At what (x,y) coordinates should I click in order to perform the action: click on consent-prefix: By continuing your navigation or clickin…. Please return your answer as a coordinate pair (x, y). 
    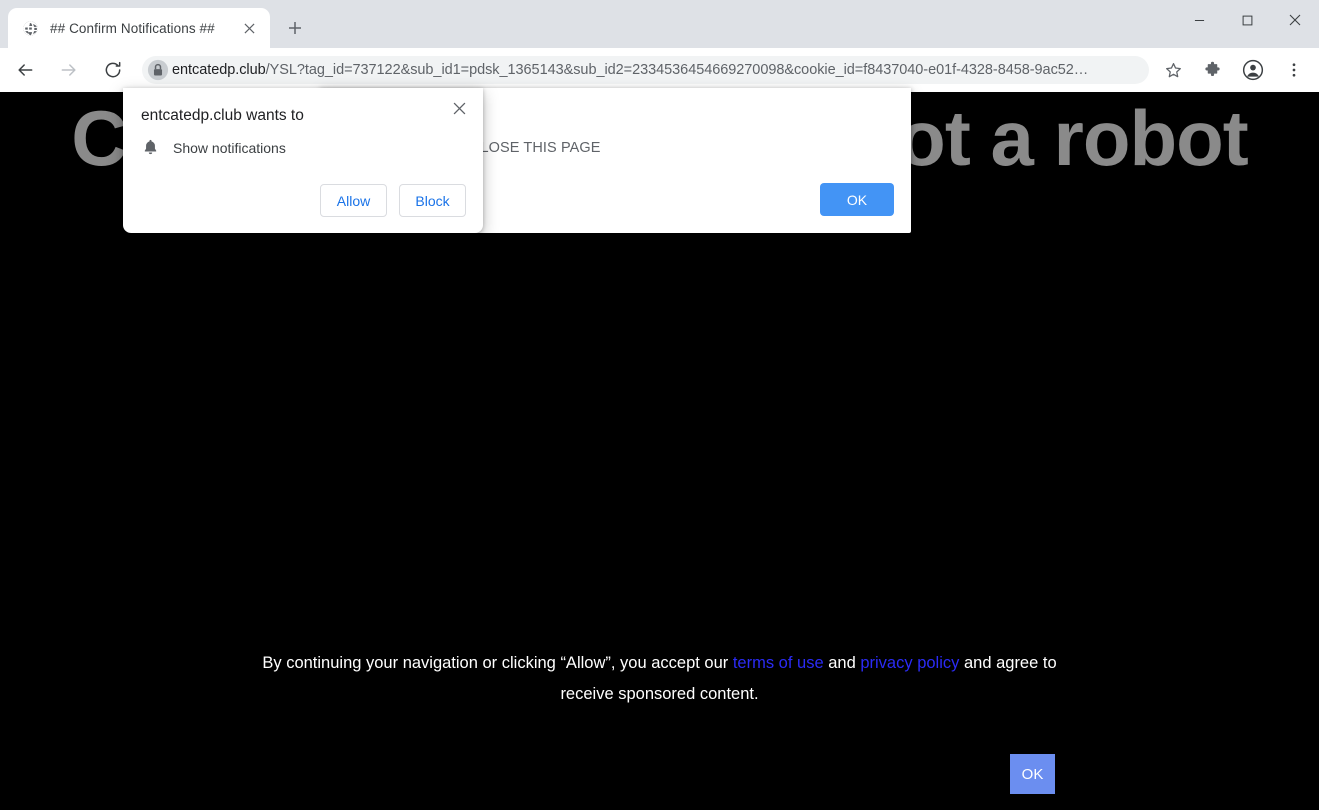
    Looking at the image, I should click on (497, 663).